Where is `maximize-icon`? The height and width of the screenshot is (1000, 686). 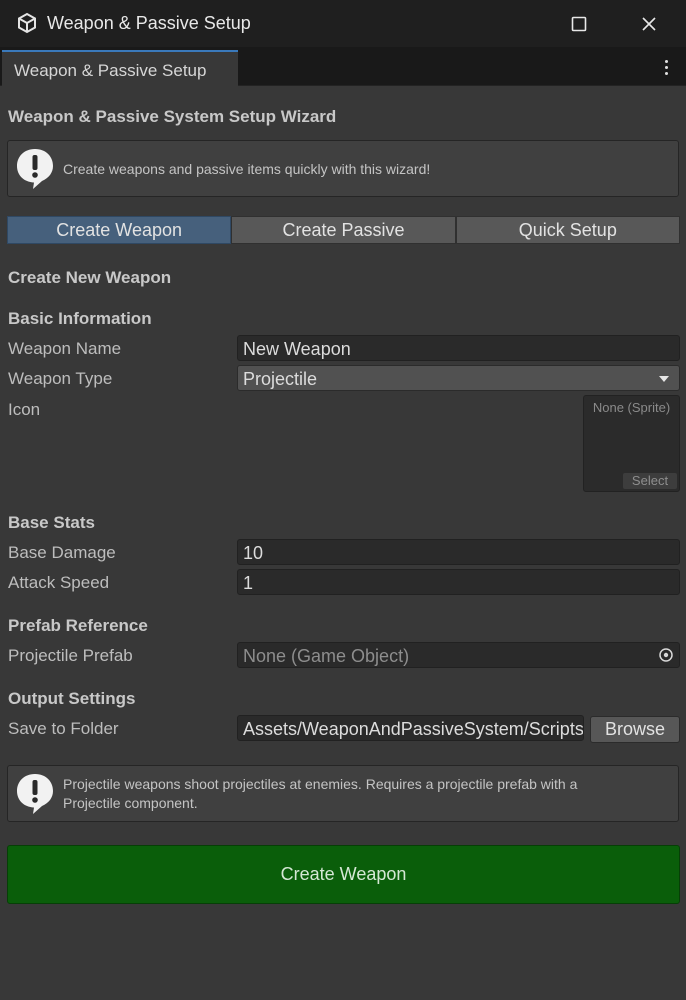 maximize-icon is located at coordinates (579, 24).